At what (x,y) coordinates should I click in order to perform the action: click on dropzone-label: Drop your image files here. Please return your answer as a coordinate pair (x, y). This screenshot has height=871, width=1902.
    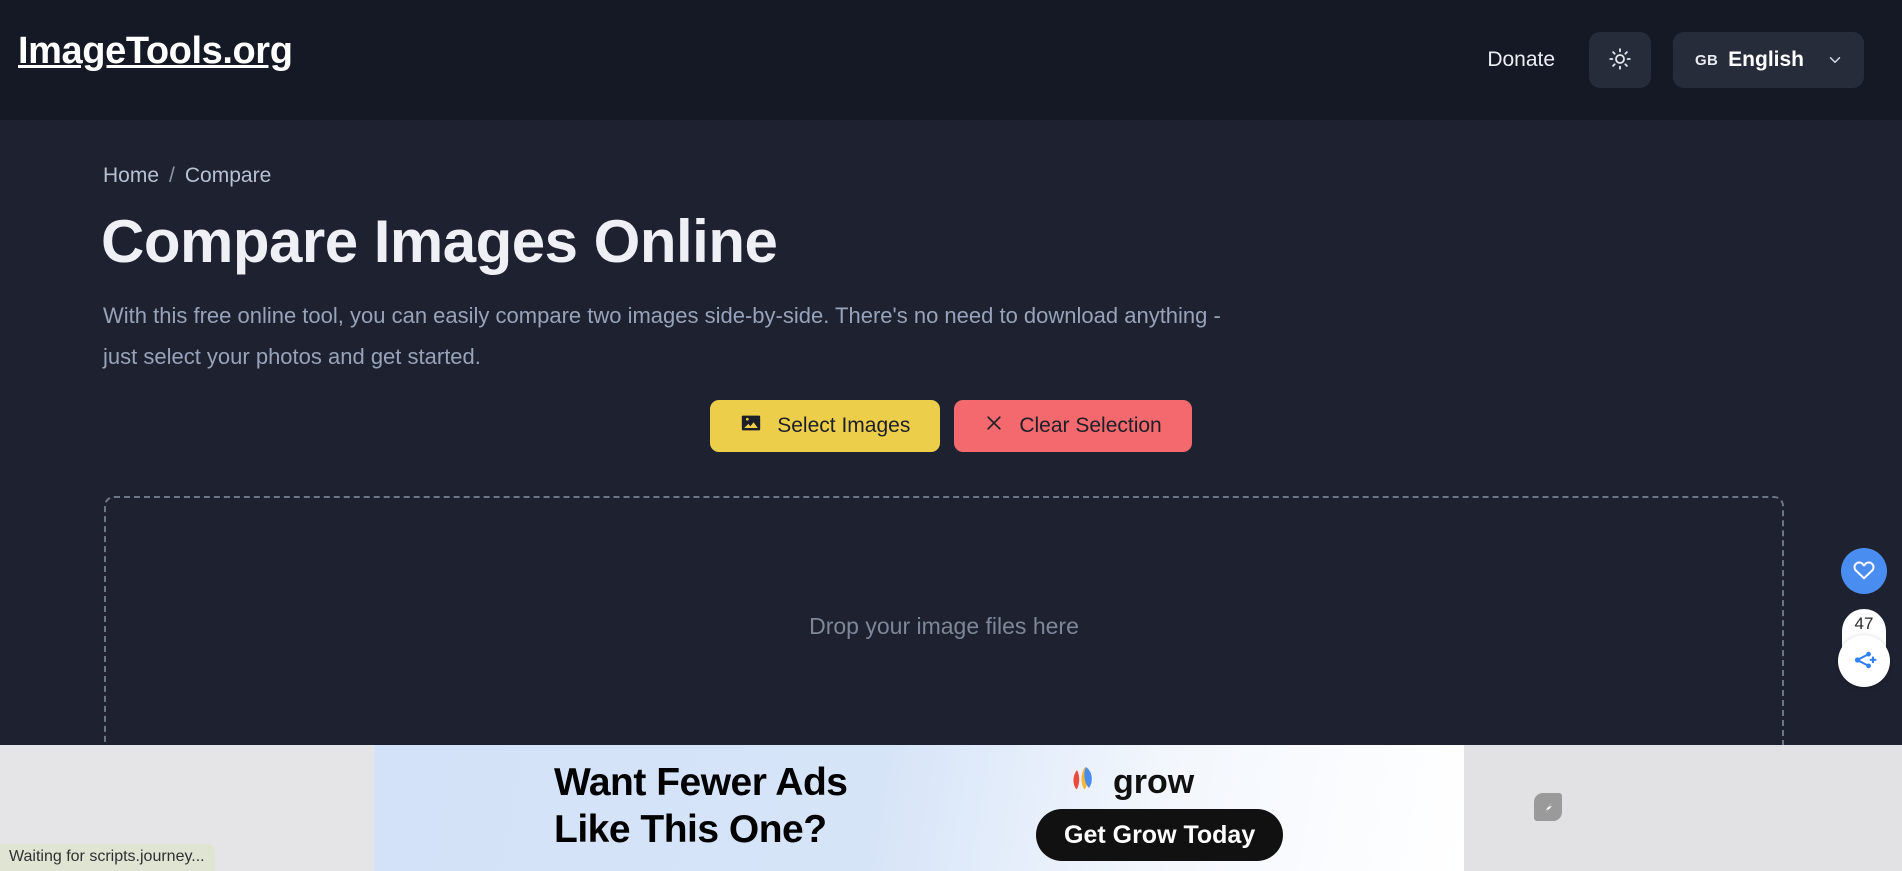
    Looking at the image, I should click on (944, 625).